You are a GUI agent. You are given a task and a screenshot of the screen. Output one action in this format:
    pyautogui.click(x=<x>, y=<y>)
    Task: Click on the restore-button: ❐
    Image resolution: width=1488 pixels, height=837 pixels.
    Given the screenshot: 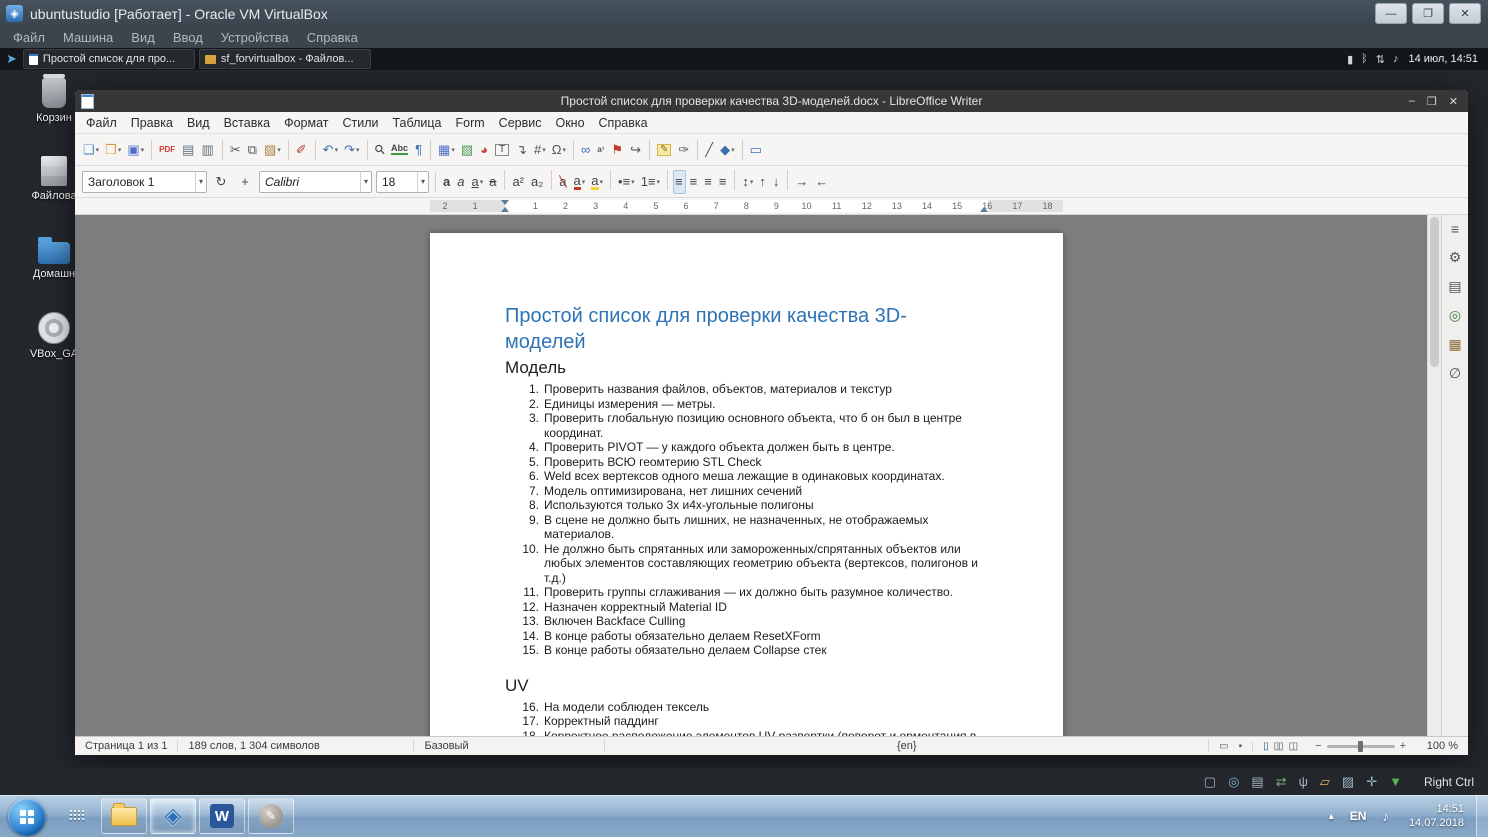 What is the action you would take?
    pyautogui.click(x=1428, y=13)
    